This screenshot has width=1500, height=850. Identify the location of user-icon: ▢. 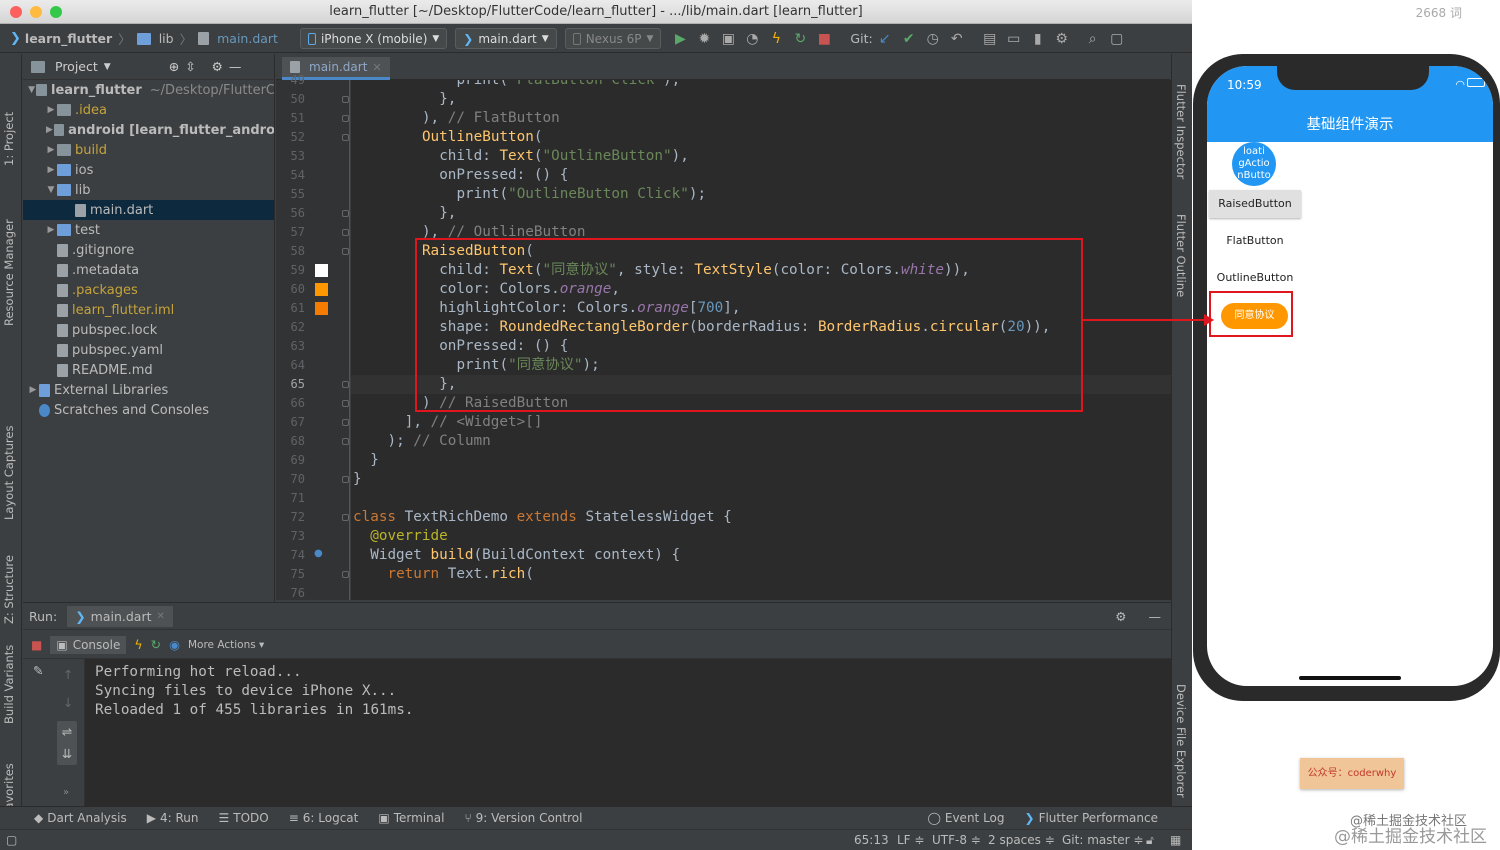
(1117, 39).